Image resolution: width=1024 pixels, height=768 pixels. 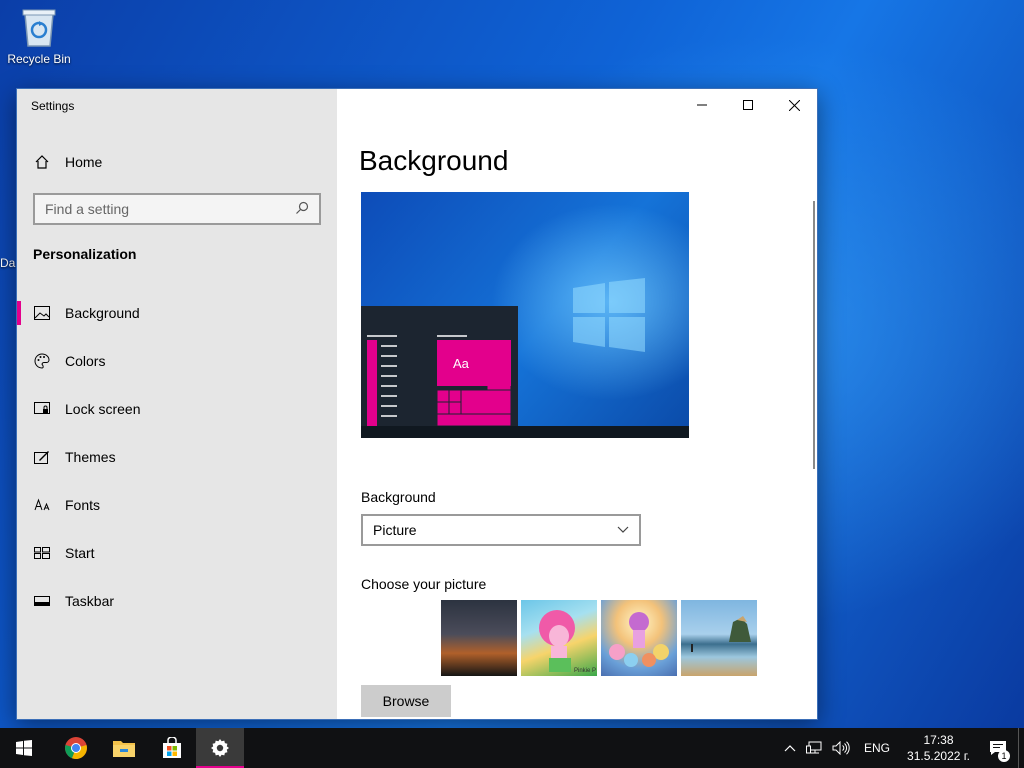 What do you see at coordinates (84, 162) in the screenshot?
I see `home-label: Home` at bounding box center [84, 162].